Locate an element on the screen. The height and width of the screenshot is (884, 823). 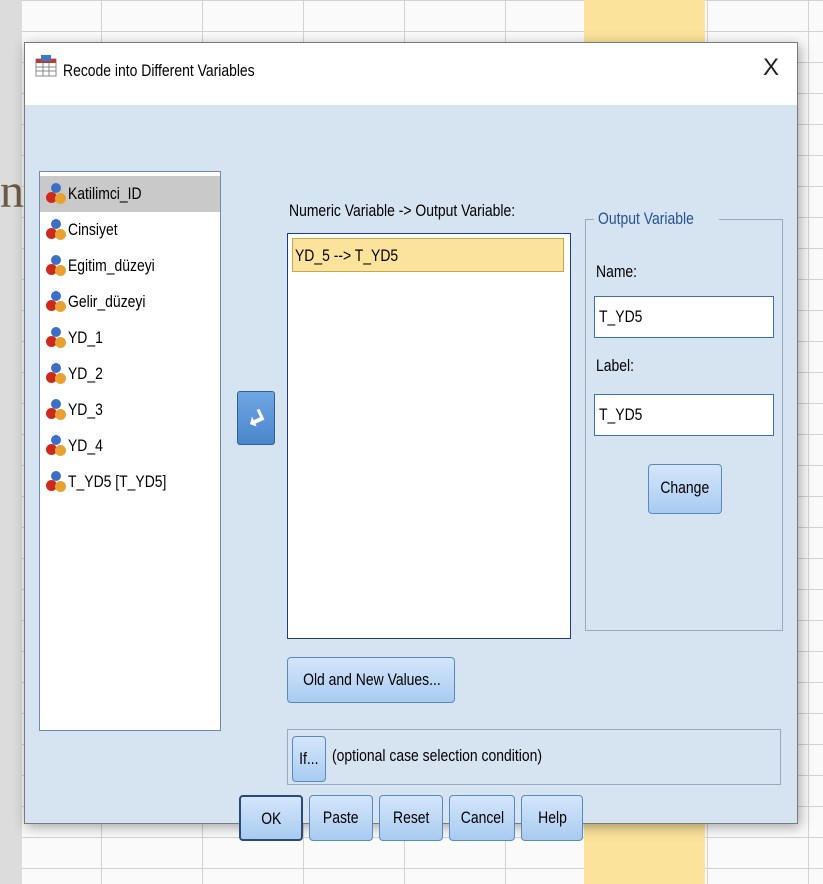
variable-list-item: YD_3 is located at coordinates (130, 410).